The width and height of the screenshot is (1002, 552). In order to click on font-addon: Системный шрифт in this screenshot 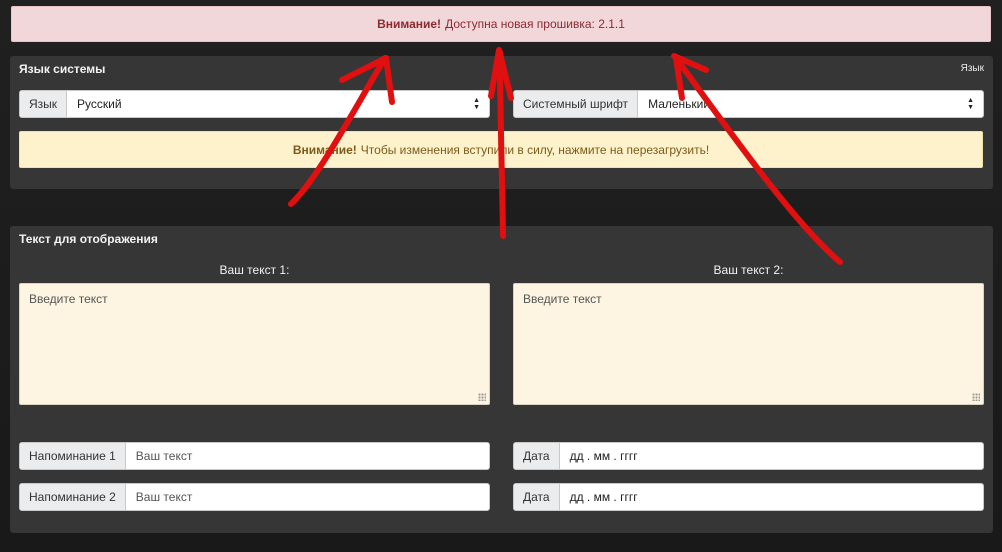, I will do `click(576, 104)`.